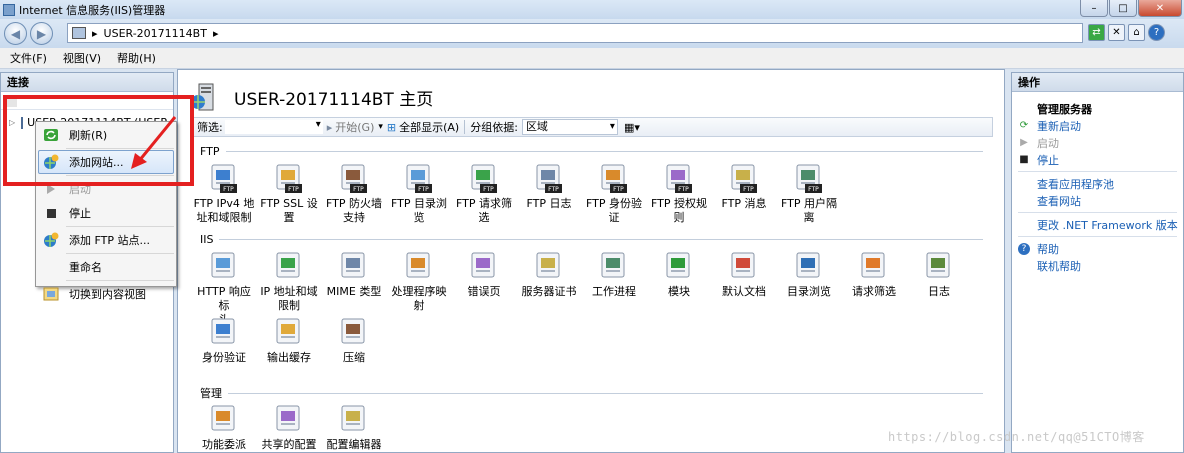  What do you see at coordinates (549, 291) in the screenshot?
I see `feature-label-line1: 服务器证书` at bounding box center [549, 291].